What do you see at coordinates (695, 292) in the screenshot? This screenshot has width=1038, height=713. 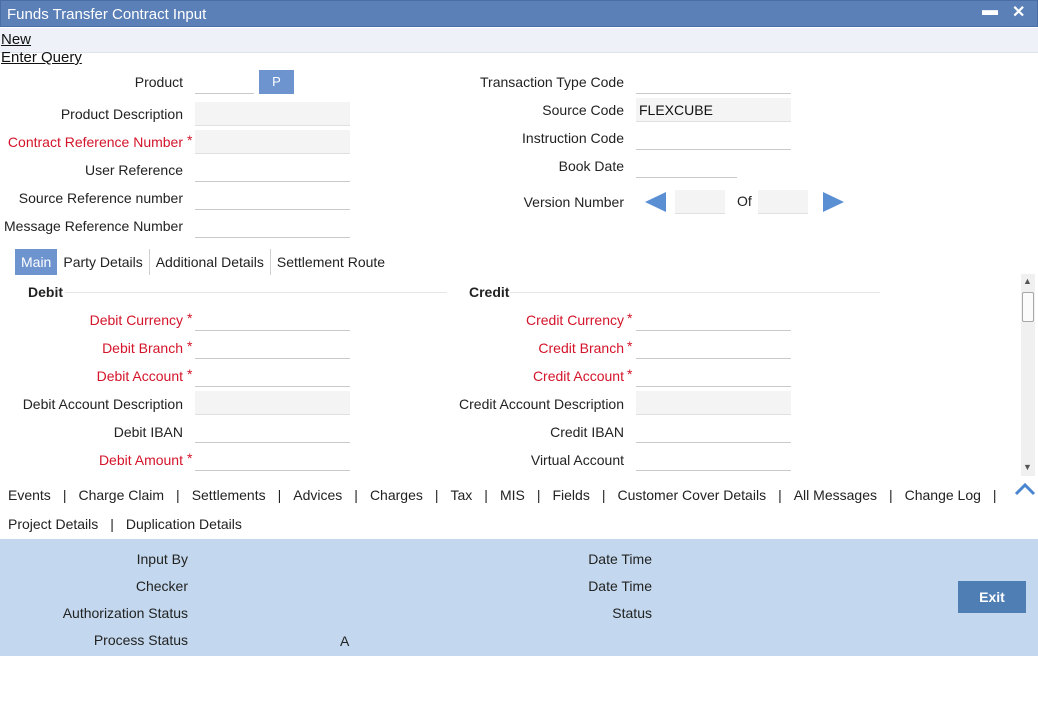 I see `credit-divider` at bounding box center [695, 292].